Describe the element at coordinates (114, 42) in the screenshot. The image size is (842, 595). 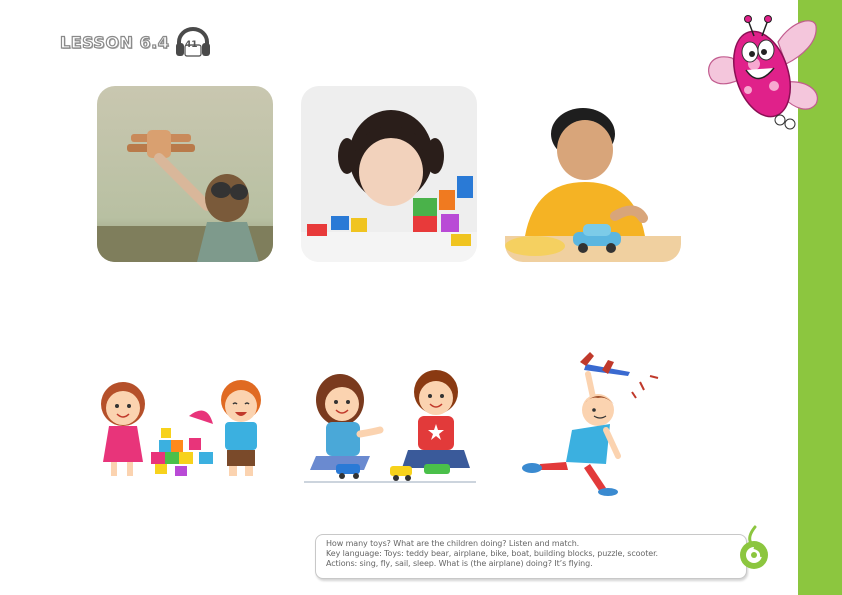
I see `lesson-title: LESSON 6.4` at that location.